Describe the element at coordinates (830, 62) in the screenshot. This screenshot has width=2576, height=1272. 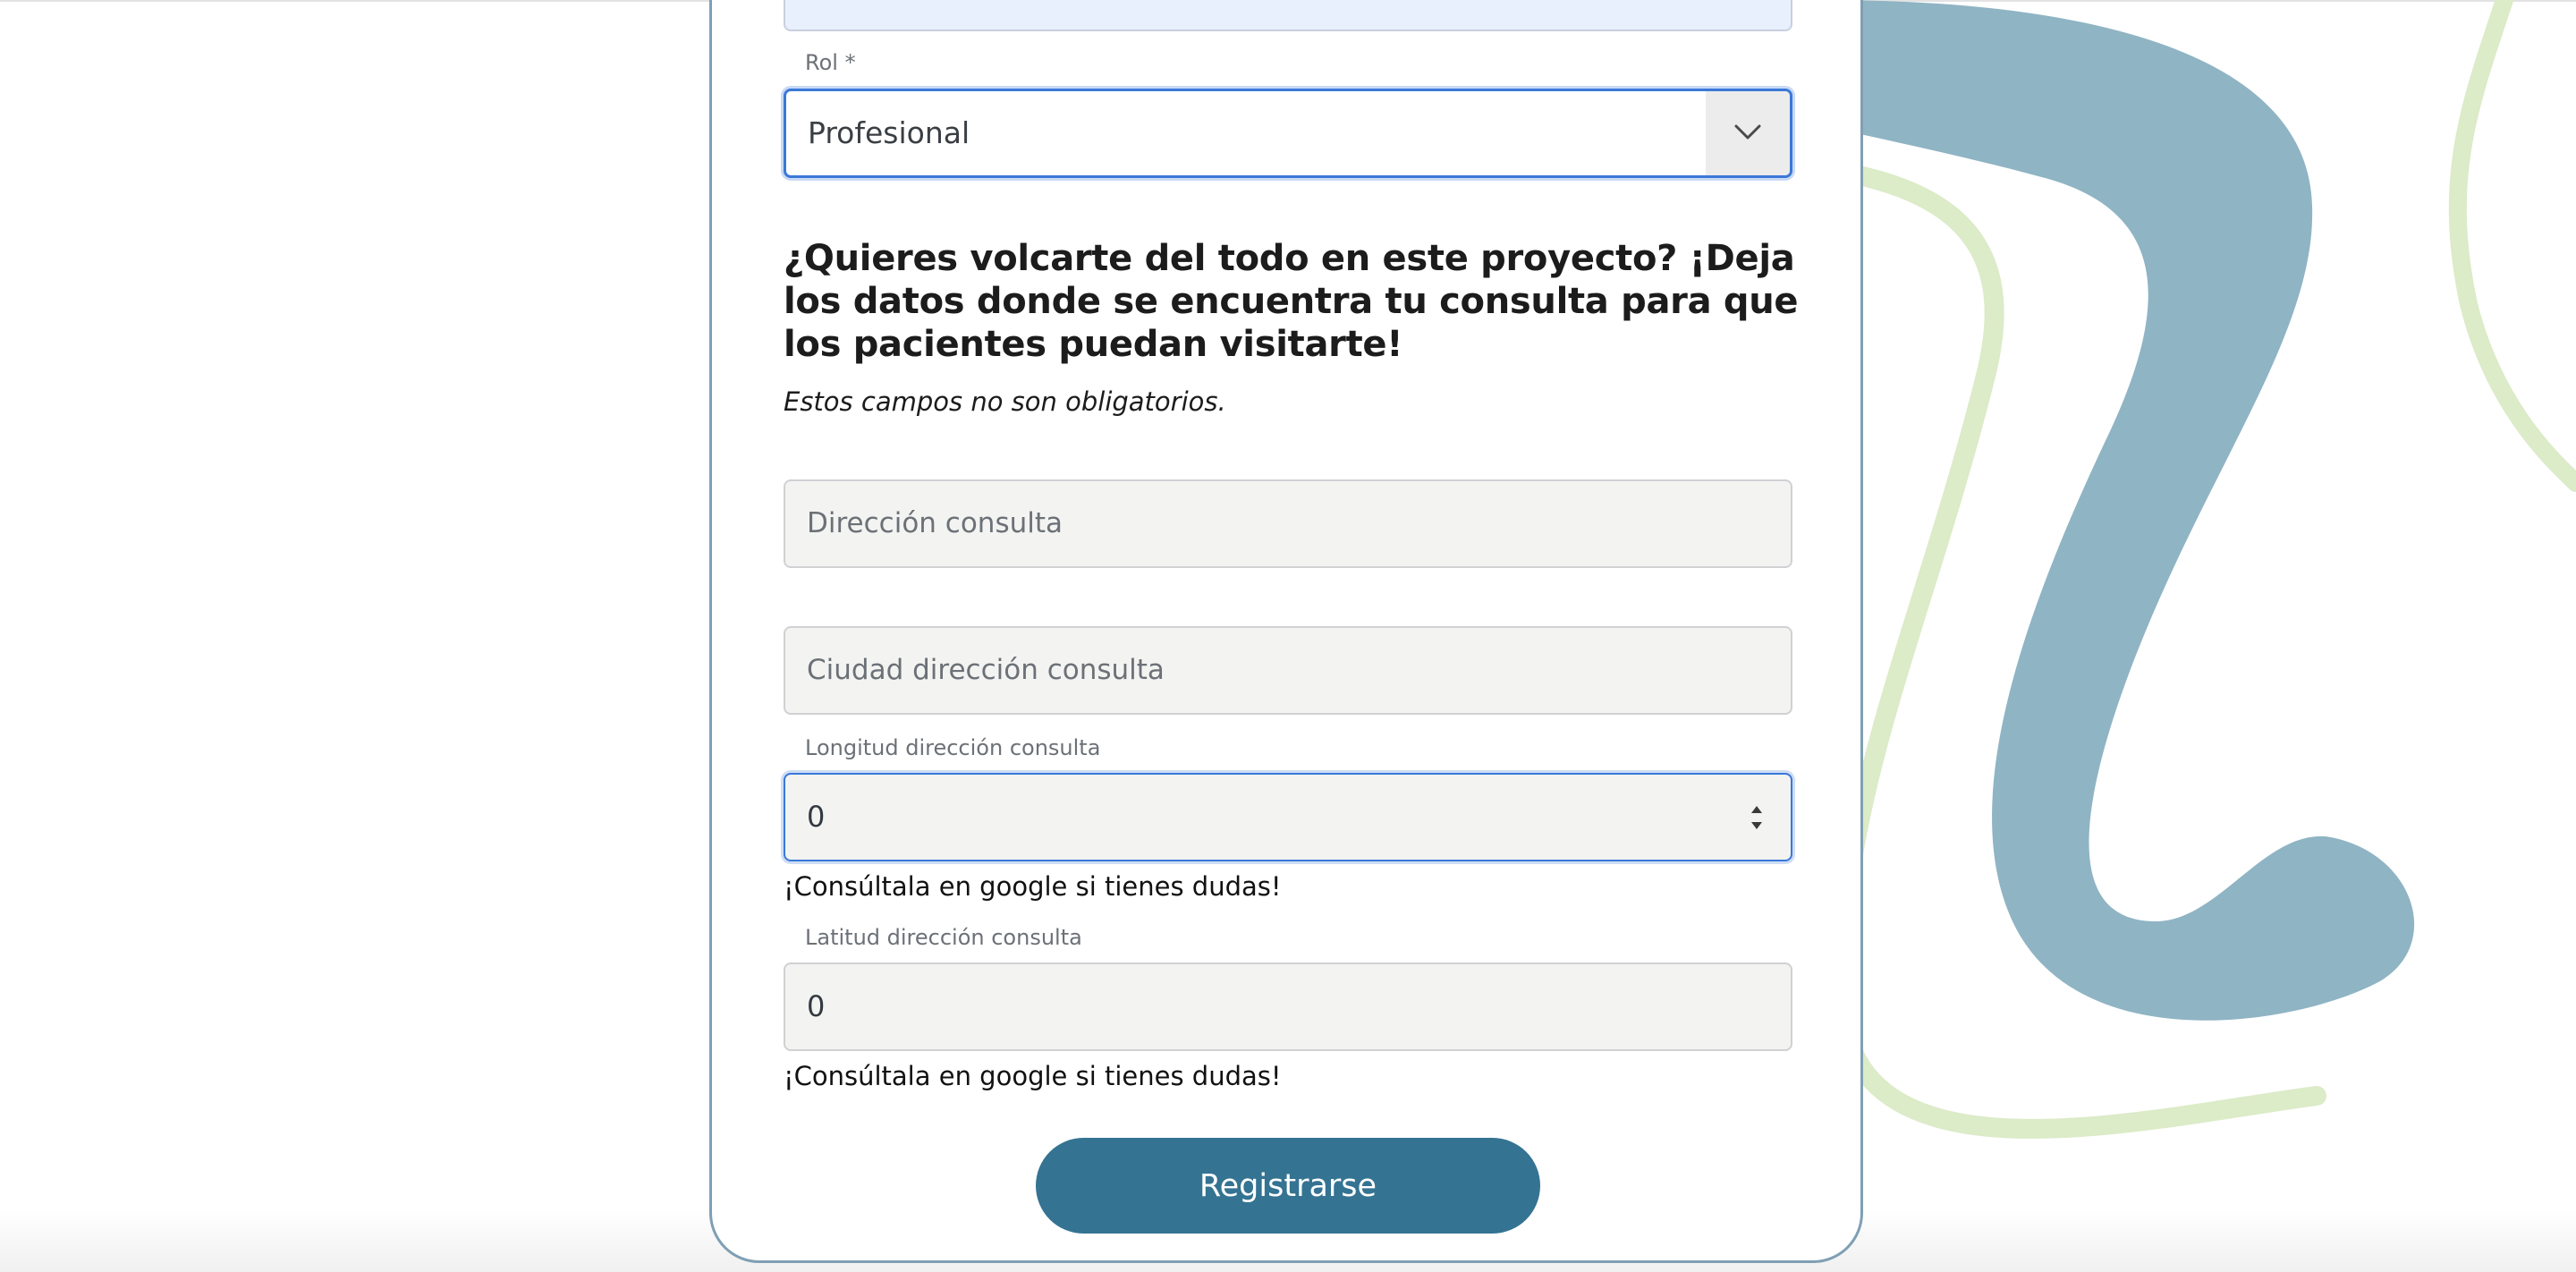
I see `role-label: Rol *` at that location.